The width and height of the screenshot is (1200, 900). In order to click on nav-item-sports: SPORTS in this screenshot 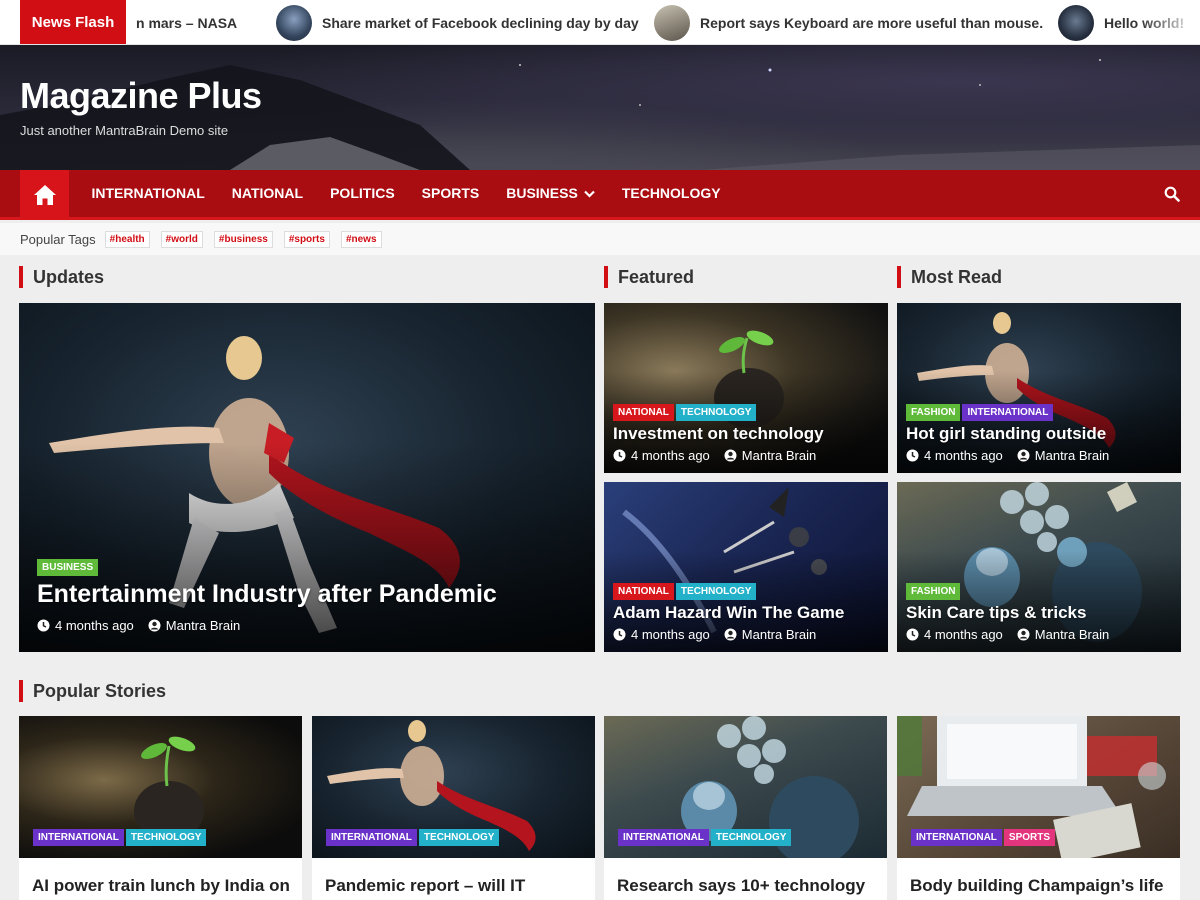, I will do `click(450, 193)`.